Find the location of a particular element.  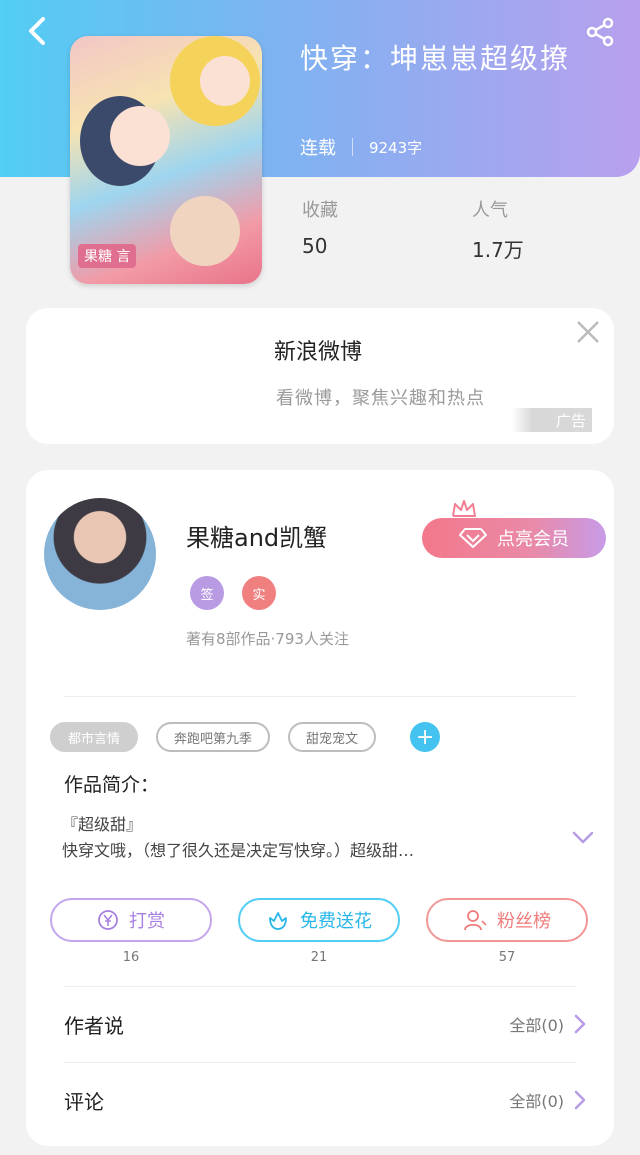

flower-count: 21 is located at coordinates (319, 957).